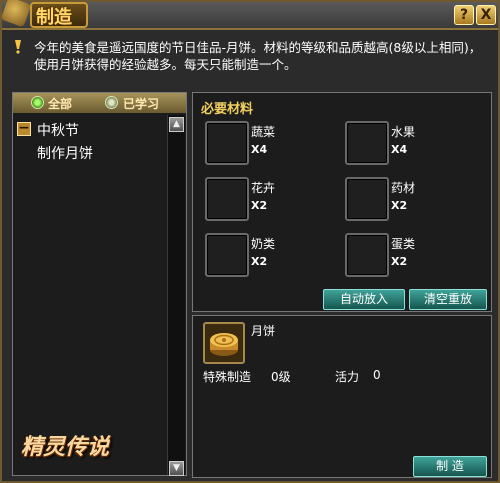 The height and width of the screenshot is (483, 500). Describe the element at coordinates (403, 188) in the screenshot. I see `material-name: 药材` at that location.